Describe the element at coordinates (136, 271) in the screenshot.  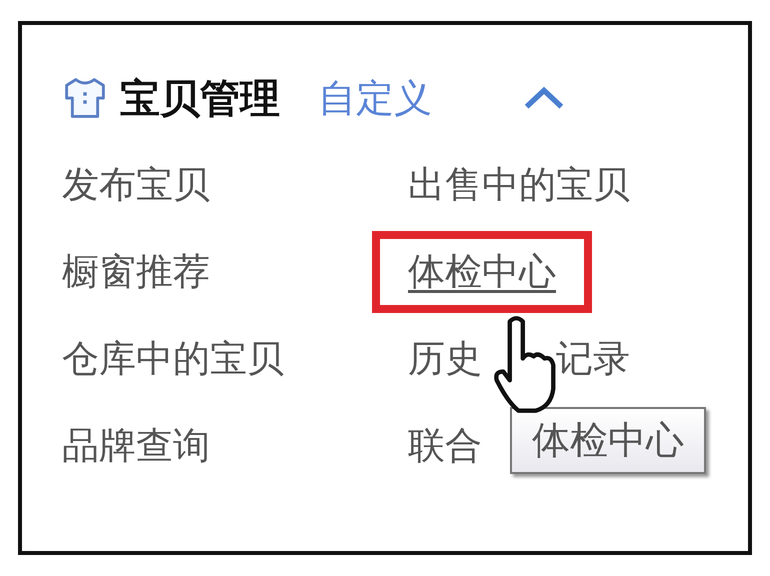
I see `menu-link: 橱窗推荐` at that location.